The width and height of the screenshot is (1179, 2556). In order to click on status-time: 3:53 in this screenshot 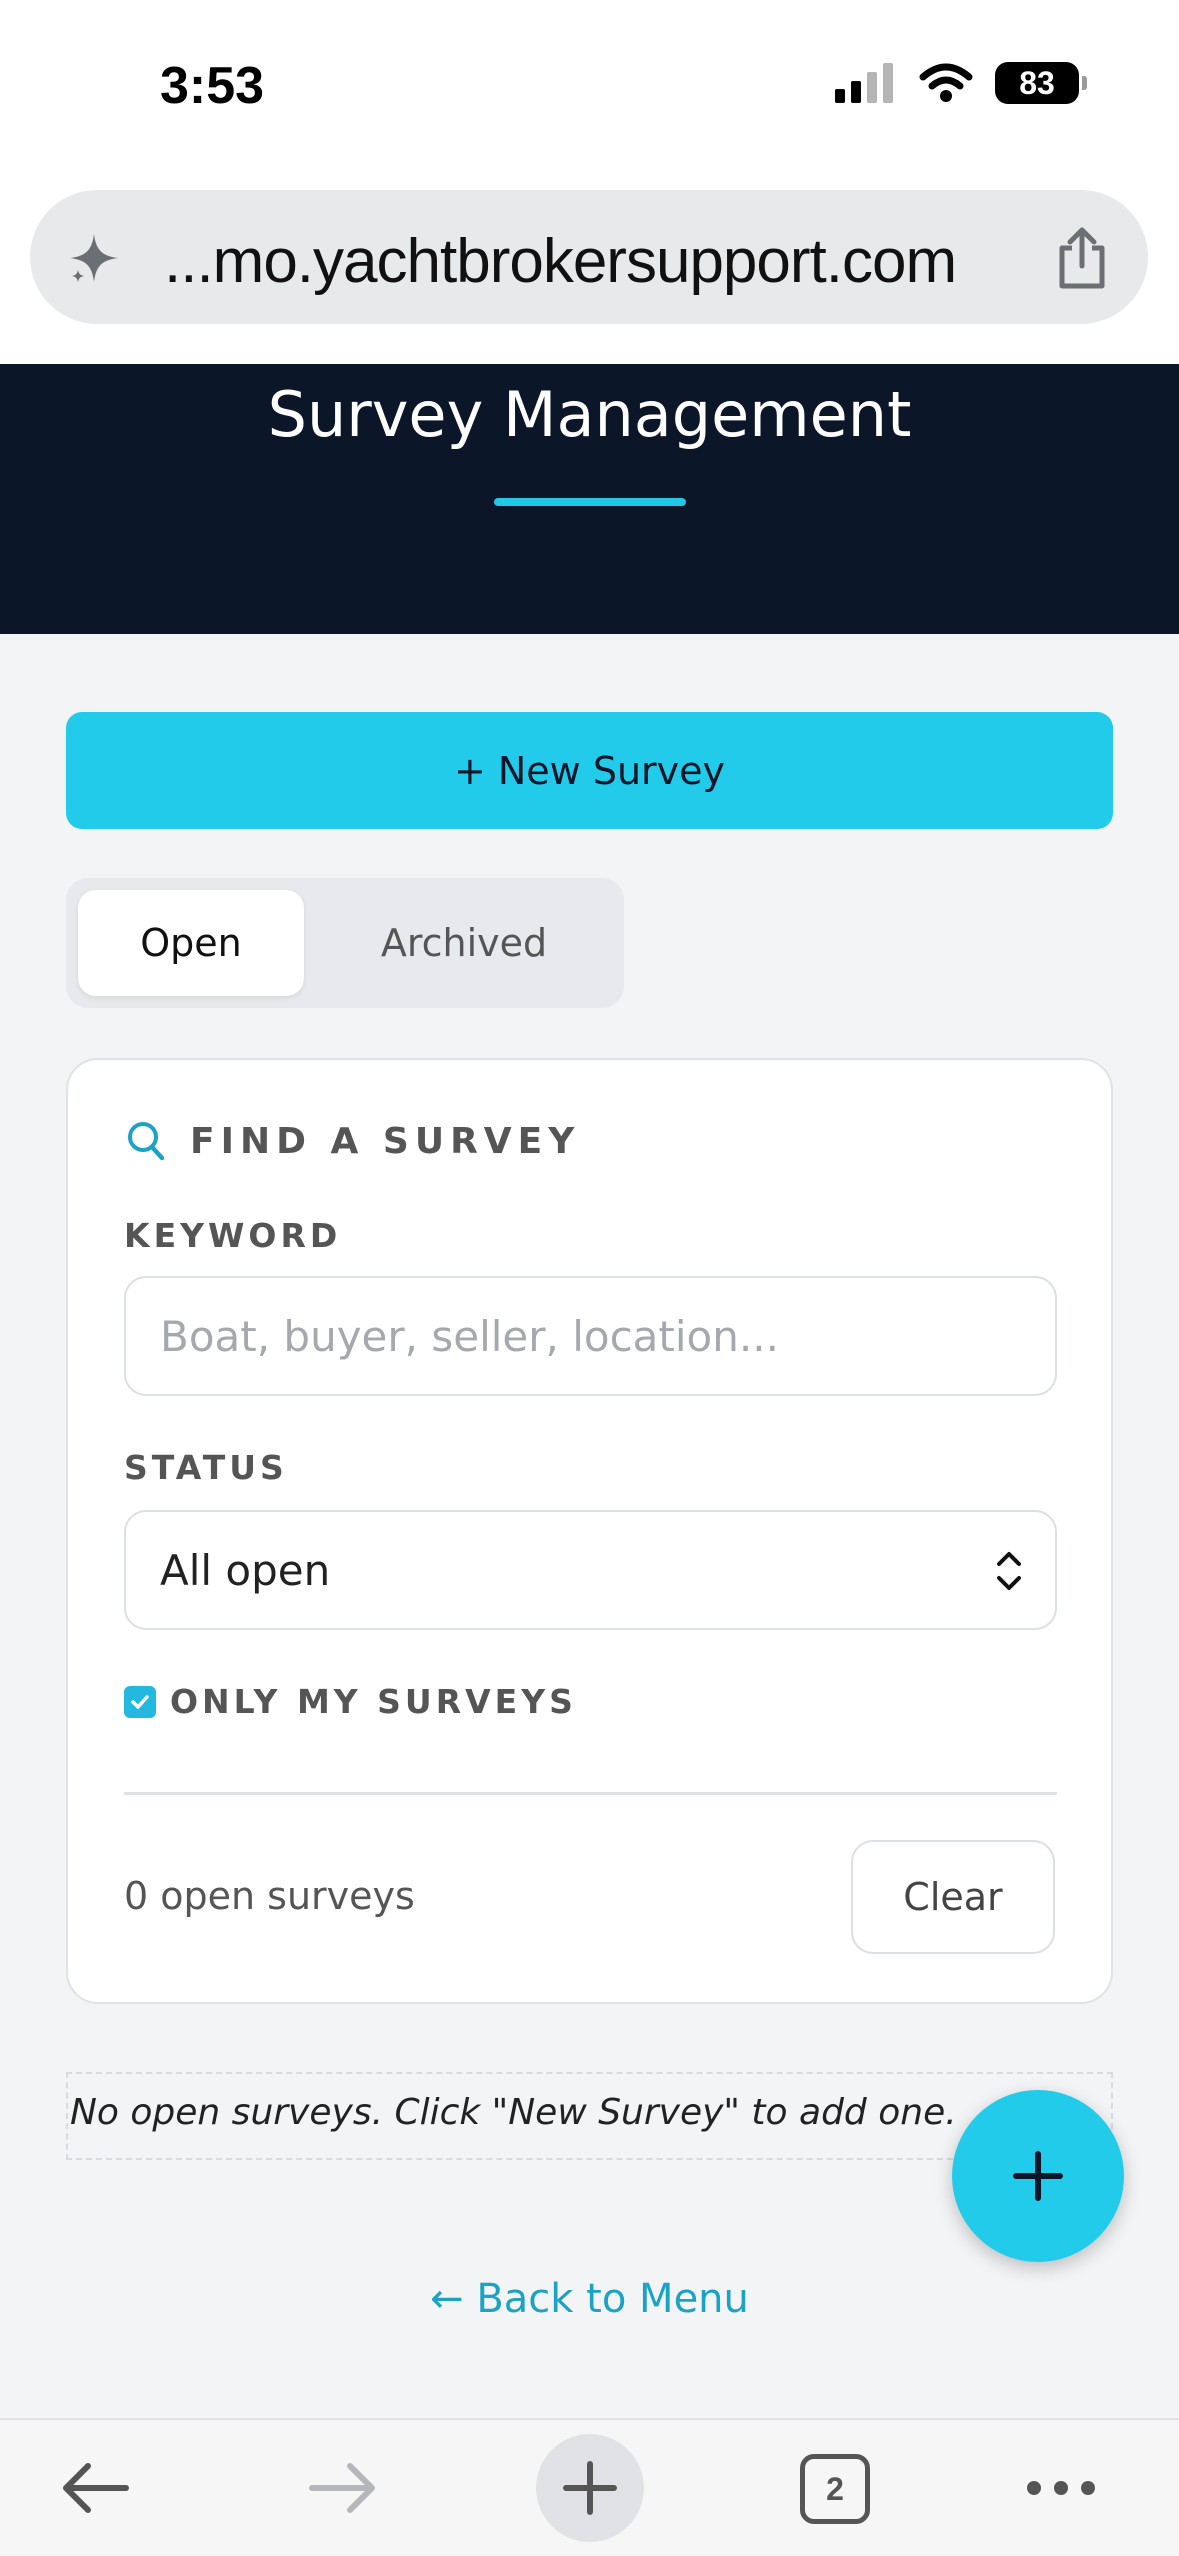, I will do `click(212, 86)`.